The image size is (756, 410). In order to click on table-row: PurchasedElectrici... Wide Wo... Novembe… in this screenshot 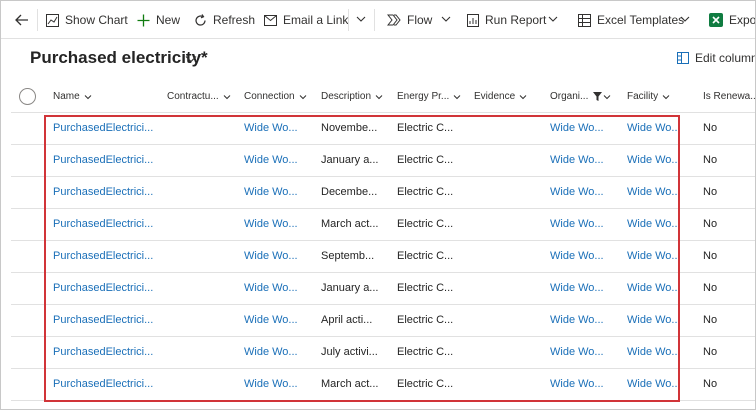, I will do `click(383, 129)`.